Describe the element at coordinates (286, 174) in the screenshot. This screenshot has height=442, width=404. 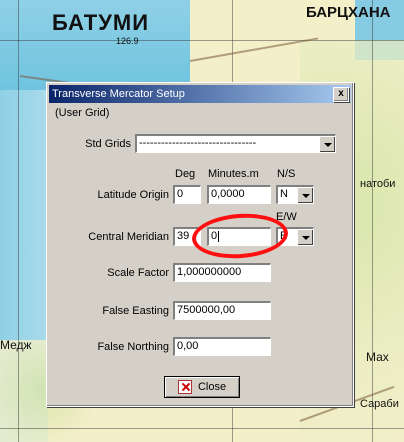
I see `ns-header: N/S` at that location.